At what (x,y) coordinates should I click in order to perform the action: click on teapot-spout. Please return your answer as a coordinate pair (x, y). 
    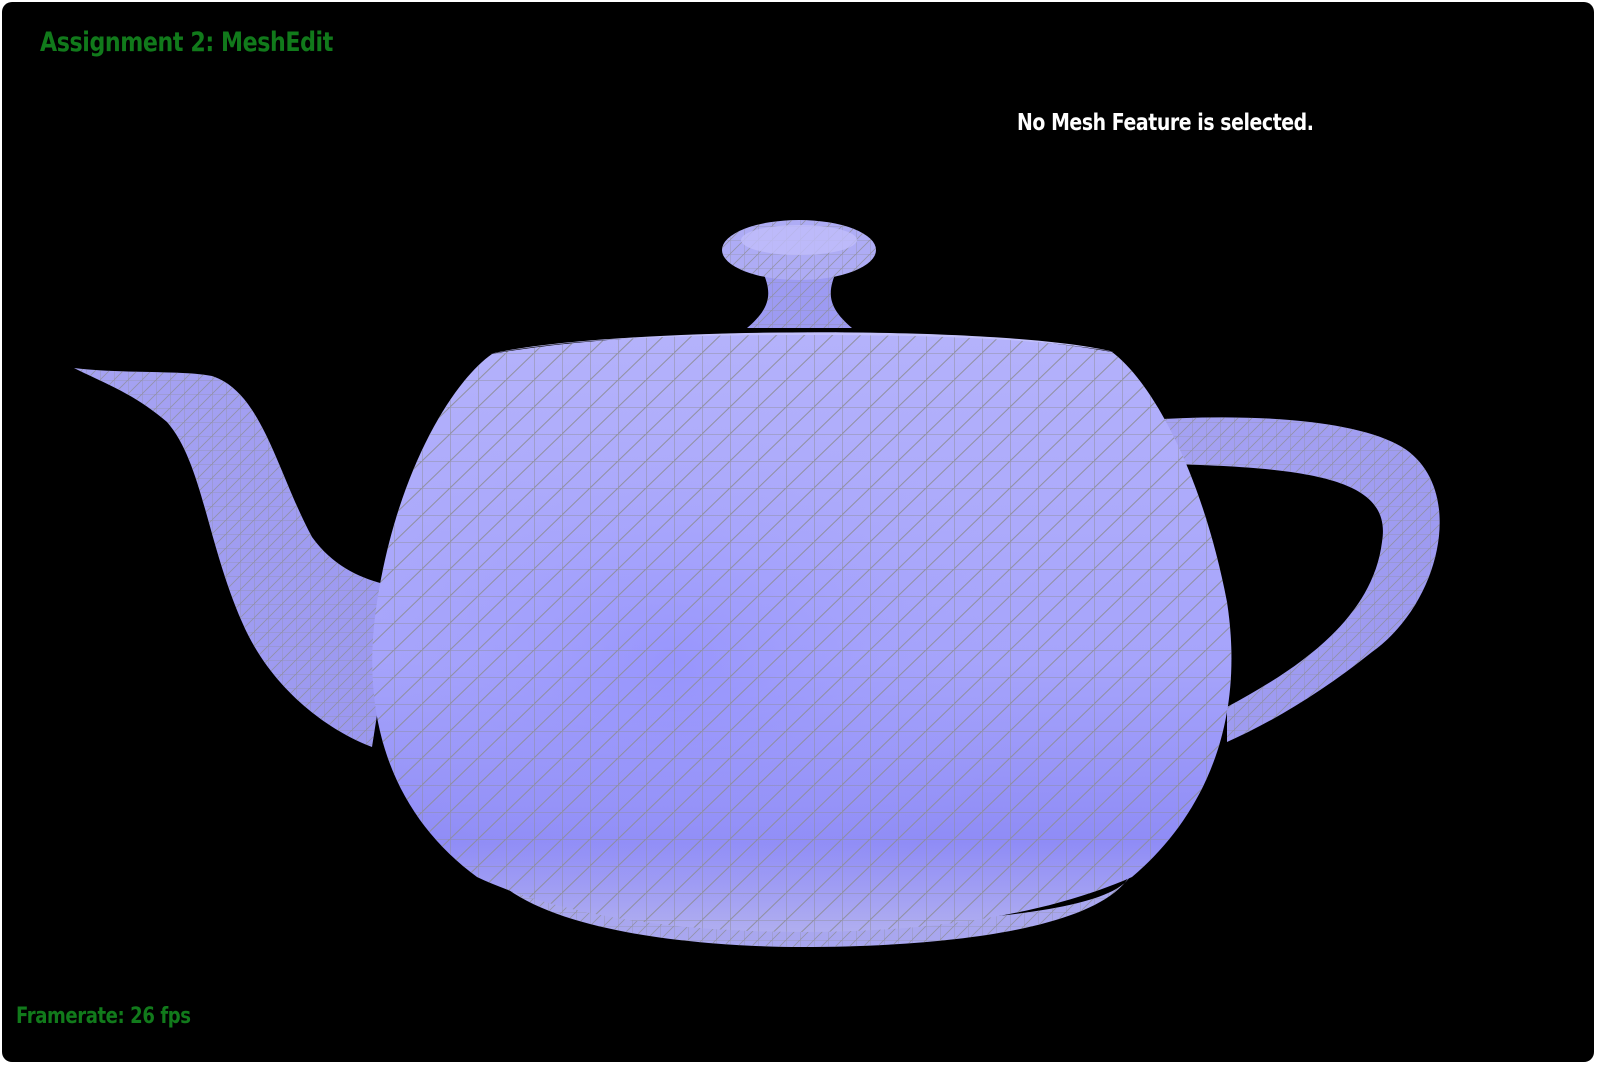
    Looking at the image, I should click on (235, 557).